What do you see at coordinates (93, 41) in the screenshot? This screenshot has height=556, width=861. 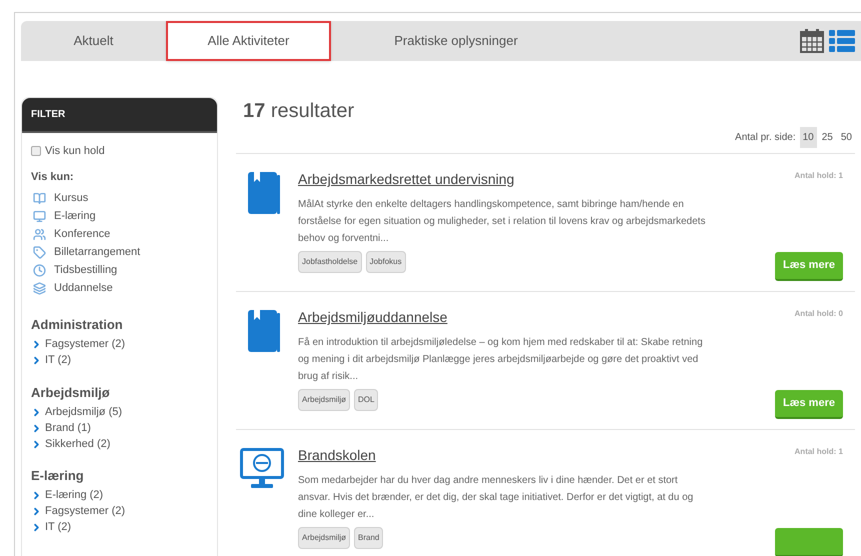 I see `tab: Aktuelt` at bounding box center [93, 41].